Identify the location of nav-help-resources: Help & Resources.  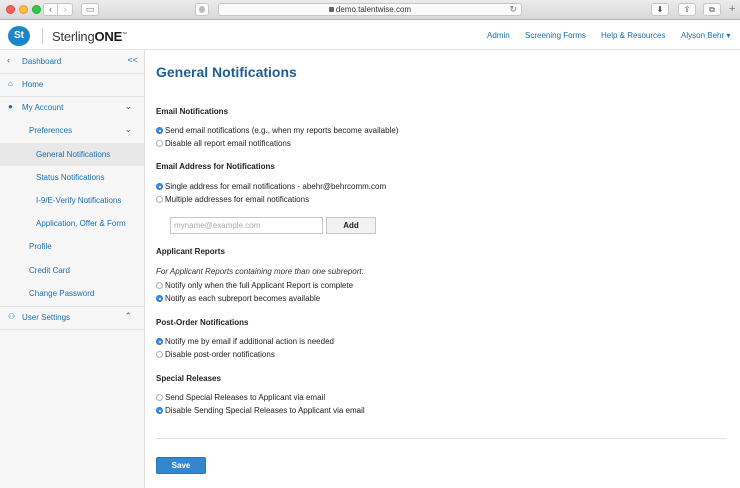
(633, 35).